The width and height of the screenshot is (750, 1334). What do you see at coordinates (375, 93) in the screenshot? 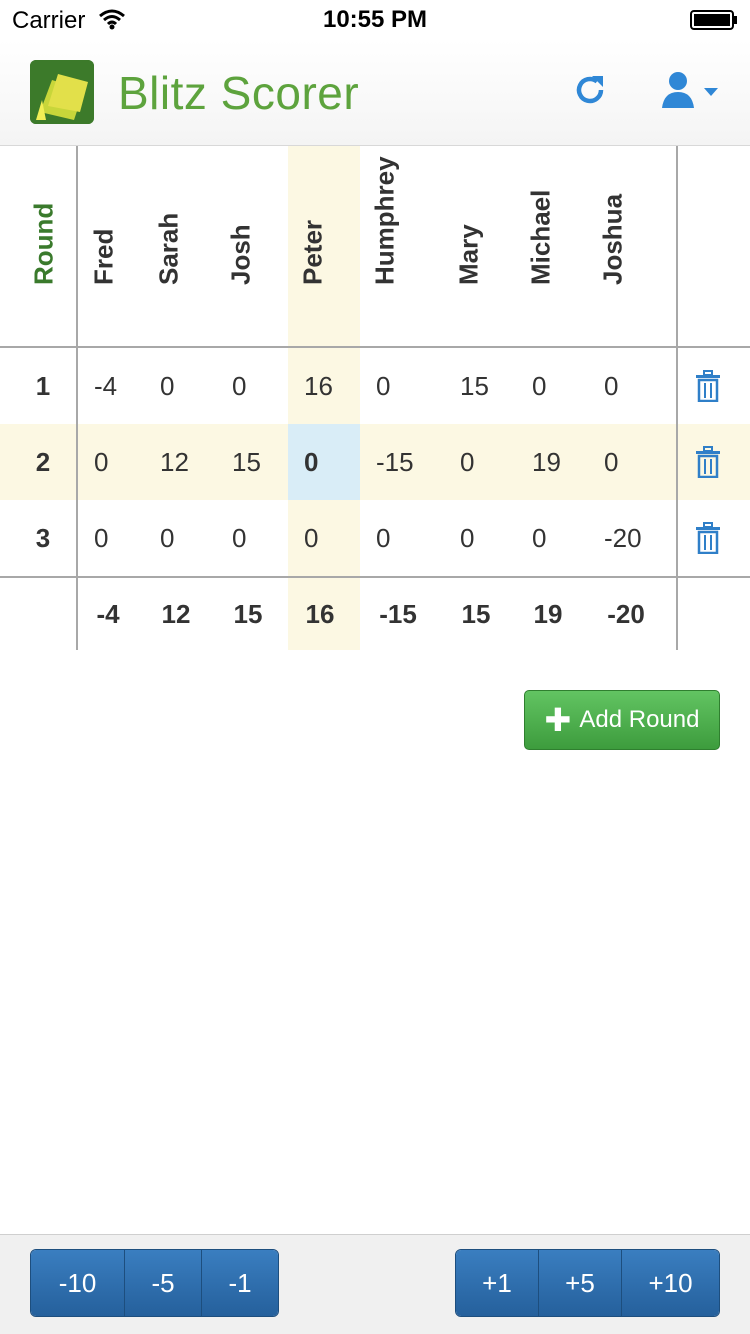
I see `navbar: Blitz Scorer` at bounding box center [375, 93].